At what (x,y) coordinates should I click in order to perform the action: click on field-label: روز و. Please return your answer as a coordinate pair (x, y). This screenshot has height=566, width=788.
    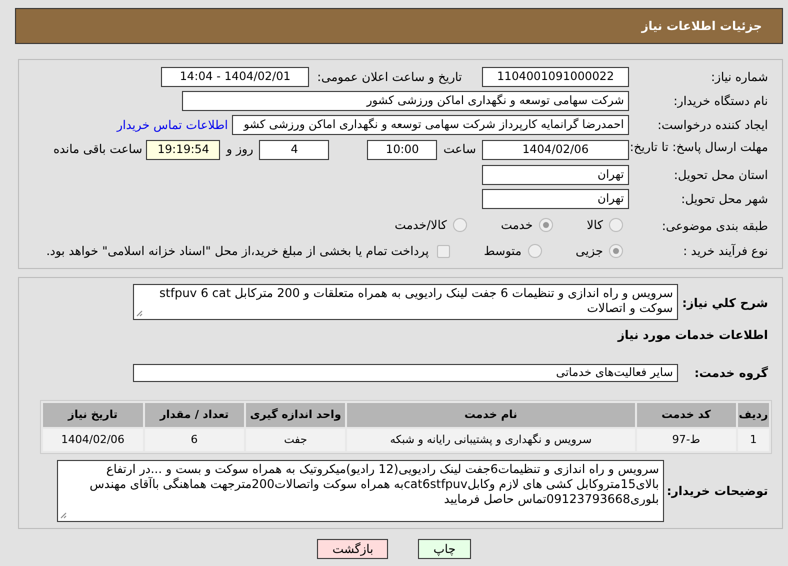
    Looking at the image, I should click on (240, 149).